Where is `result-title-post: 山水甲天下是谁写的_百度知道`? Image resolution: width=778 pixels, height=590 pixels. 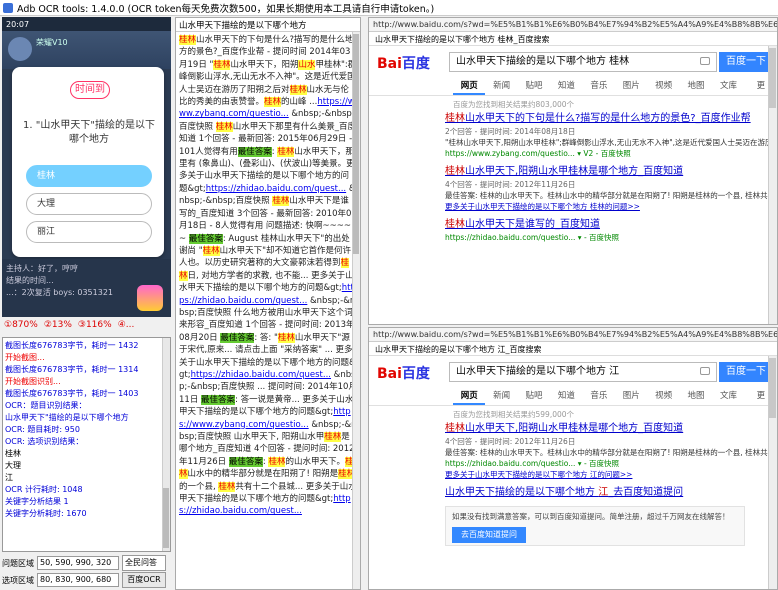 result-title-post: 山水甲天下是谁写的_百度知道 is located at coordinates (532, 224).